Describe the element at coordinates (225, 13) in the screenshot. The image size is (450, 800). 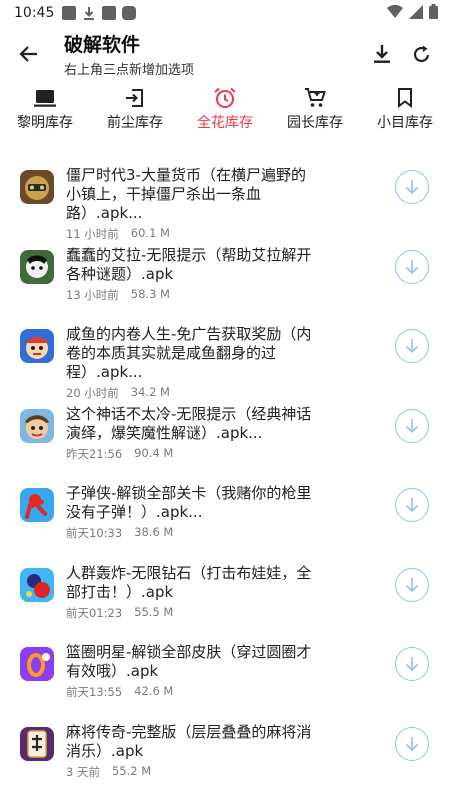
I see `status-bar: 10:45` at that location.